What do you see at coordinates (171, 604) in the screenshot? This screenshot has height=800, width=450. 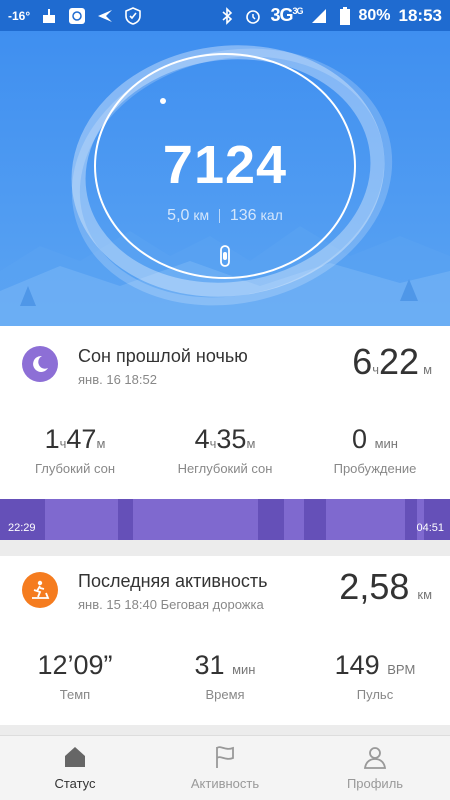 I see `activity-subtitle: янв. 15 18:40 Беговая дорожка` at bounding box center [171, 604].